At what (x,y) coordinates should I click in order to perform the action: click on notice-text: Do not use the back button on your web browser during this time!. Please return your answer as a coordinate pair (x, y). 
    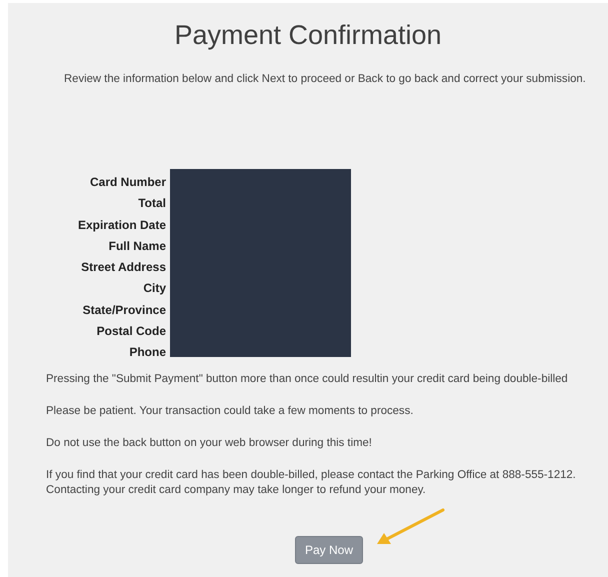
    Looking at the image, I should click on (209, 443).